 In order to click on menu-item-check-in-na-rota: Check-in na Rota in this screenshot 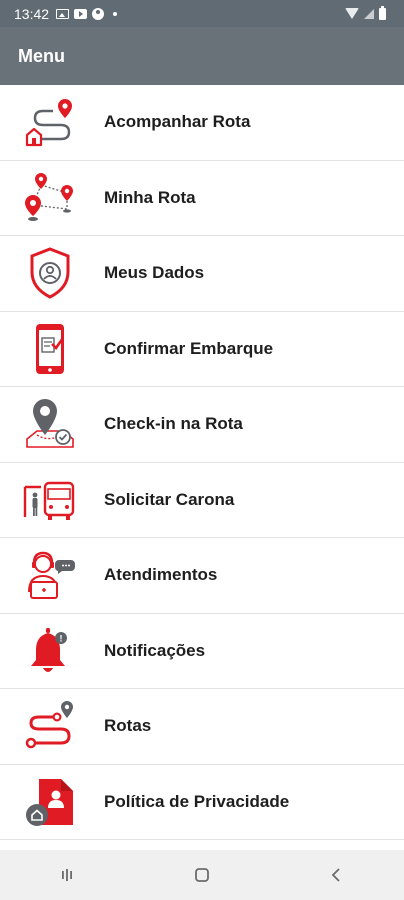, I will do `click(202, 425)`.